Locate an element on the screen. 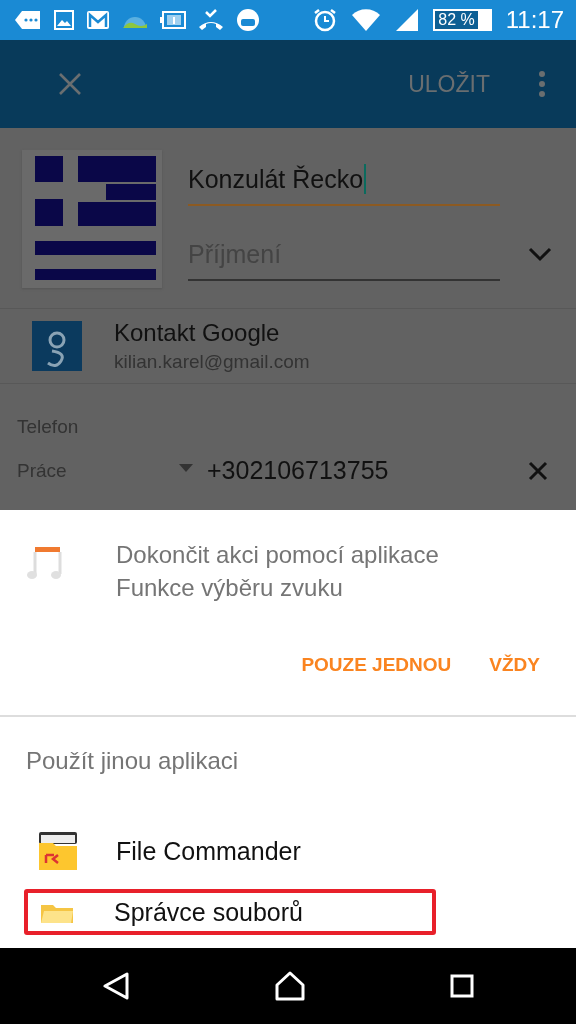 The width and height of the screenshot is (576, 1024). recent-apps-icon is located at coordinates (462, 986).